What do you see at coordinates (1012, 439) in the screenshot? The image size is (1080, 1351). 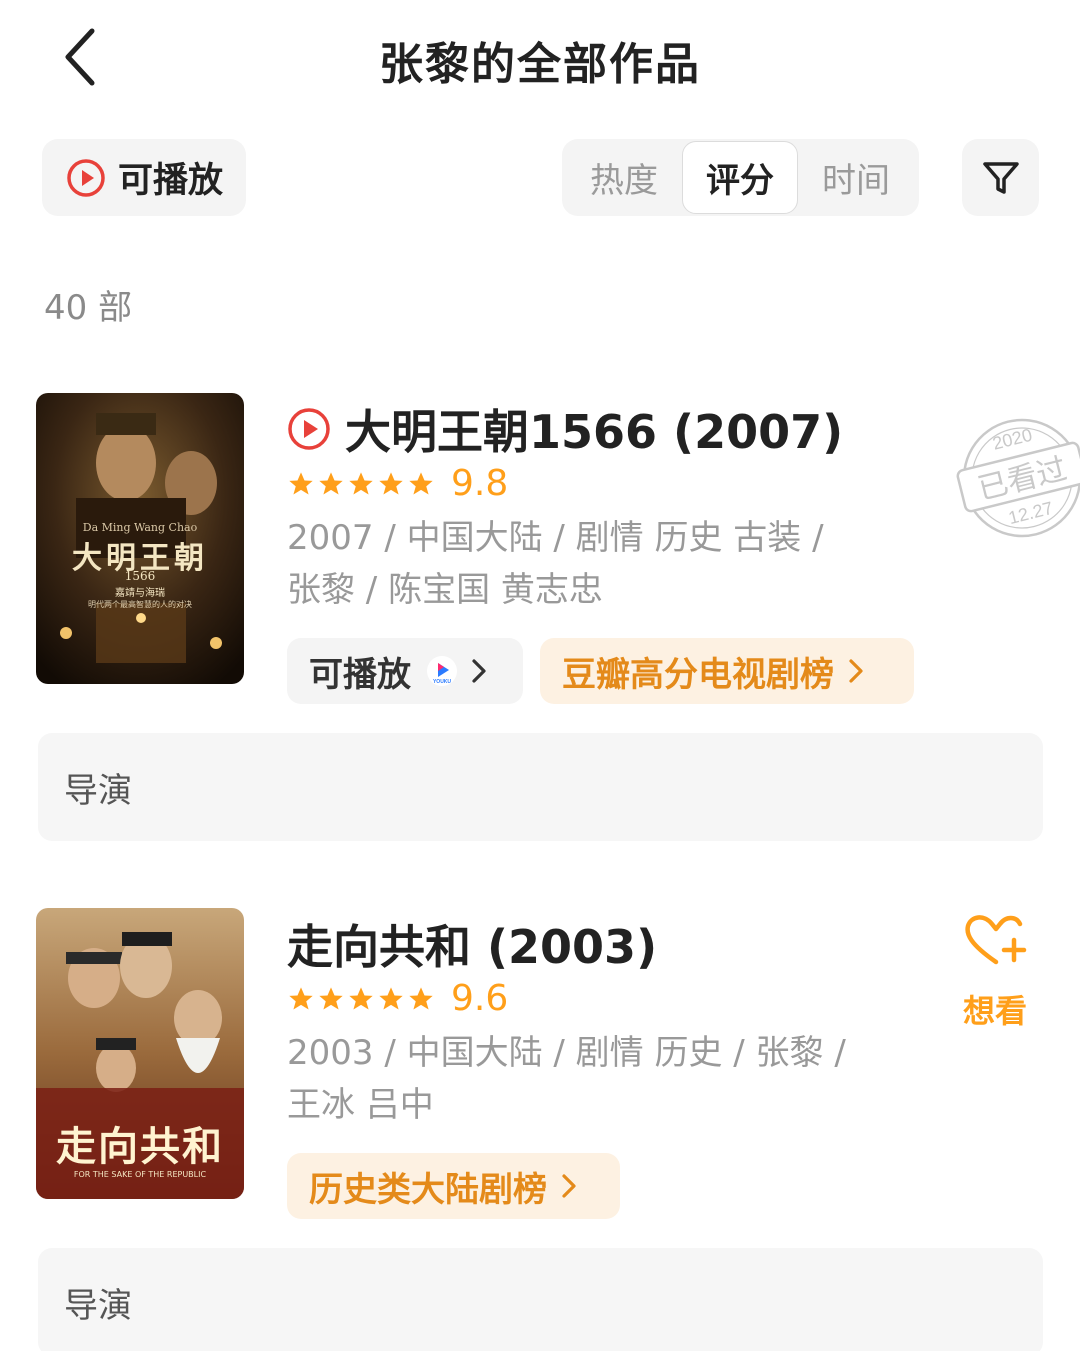 I see `svg-text: 2020` at bounding box center [1012, 439].